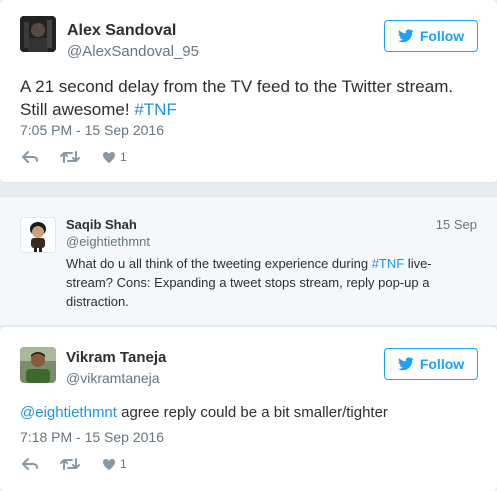 The height and width of the screenshot is (491, 497). I want to click on display-name: Vikram Taneja, so click(116, 357).